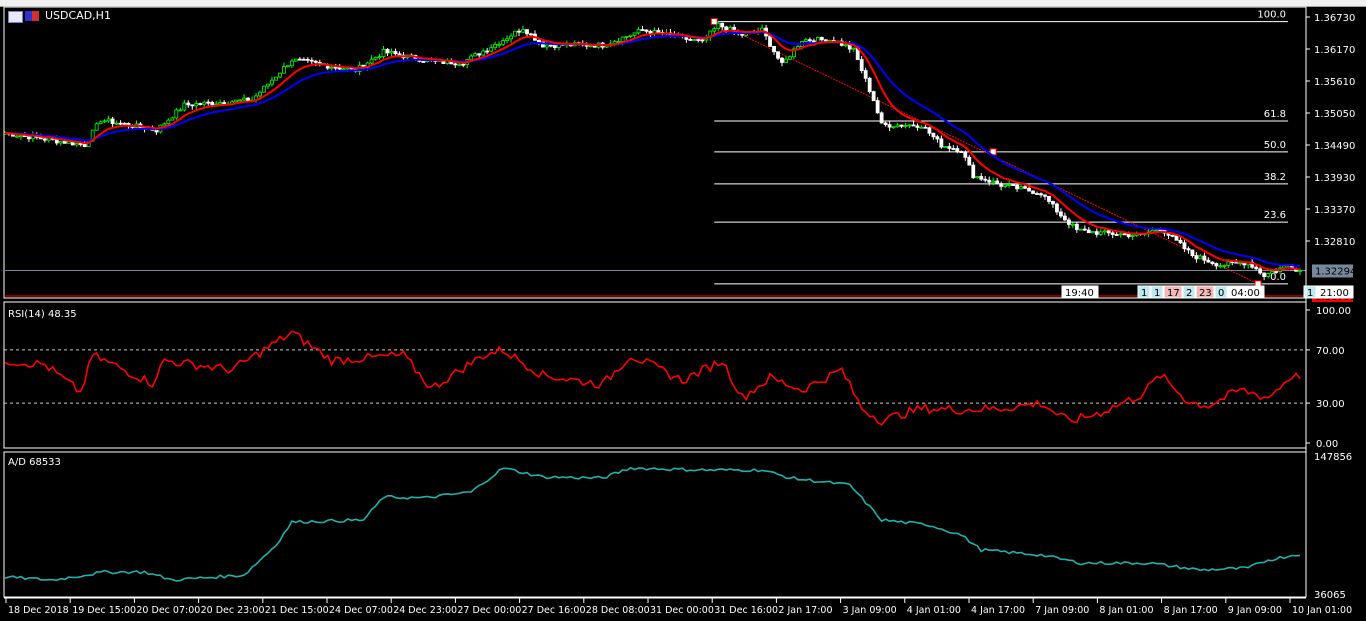 This screenshot has width=1366, height=621. What do you see at coordinates (78, 15) in the screenshot?
I see `chart-title: USDCAD,H1` at bounding box center [78, 15].